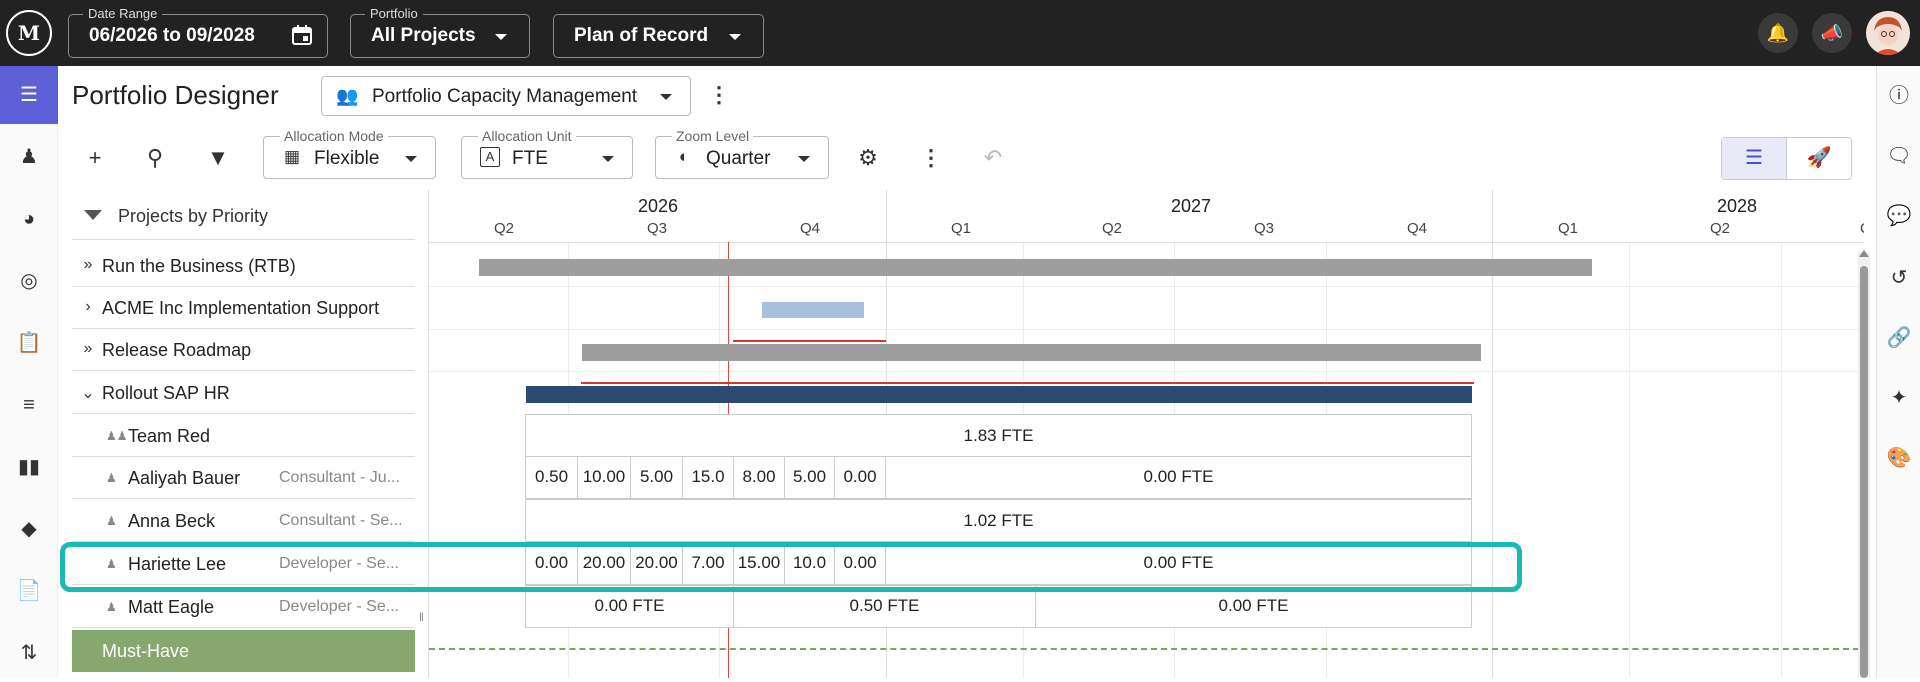  What do you see at coordinates (175, 95) in the screenshot?
I see `page-title: Portfolio Designer` at bounding box center [175, 95].